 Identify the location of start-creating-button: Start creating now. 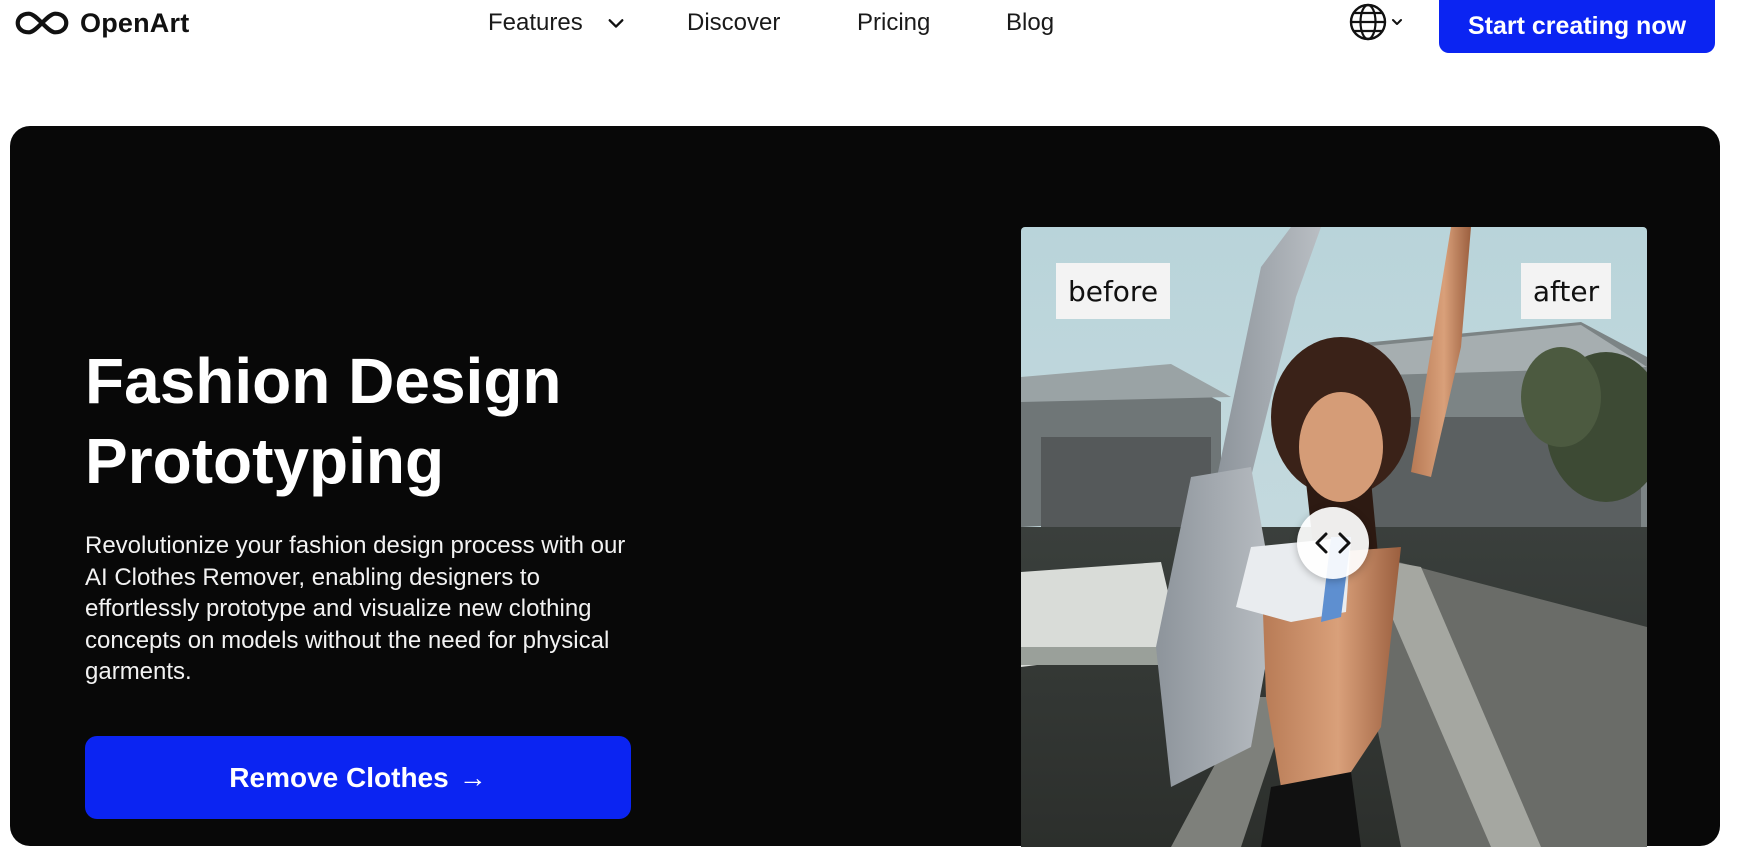
(1577, 26).